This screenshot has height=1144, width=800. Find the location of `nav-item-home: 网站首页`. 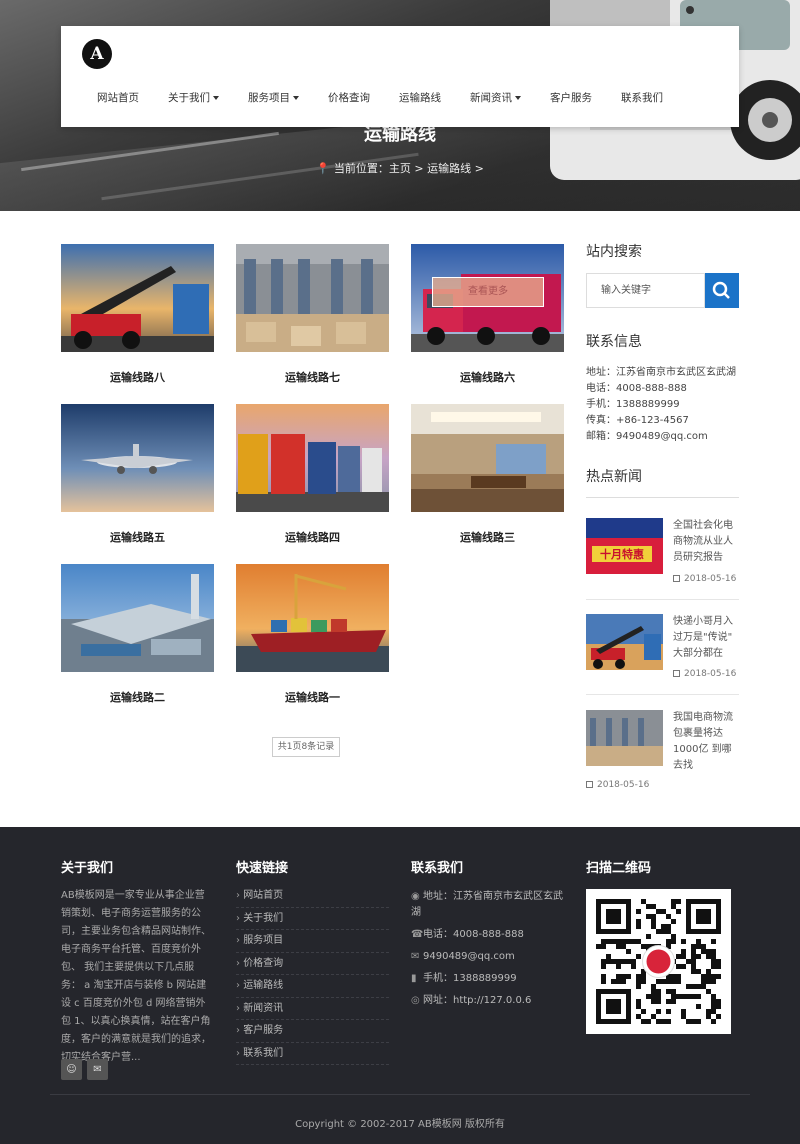

nav-item-home: 网站首页 is located at coordinates (118, 97).